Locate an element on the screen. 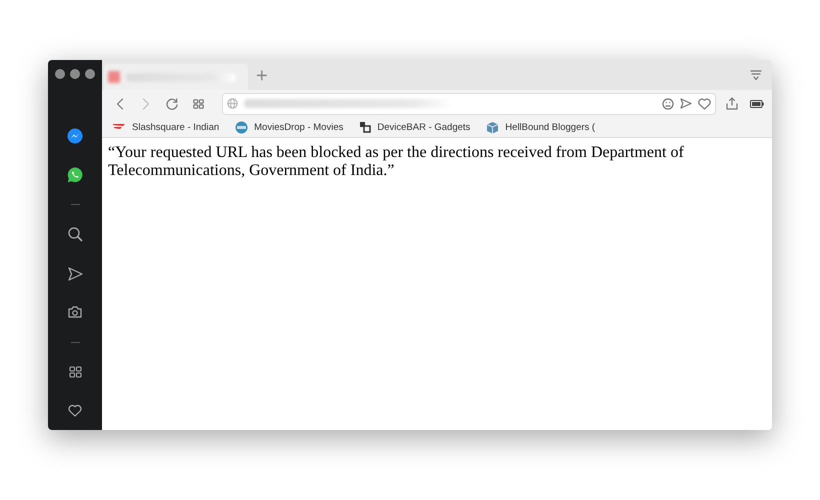 The width and height of the screenshot is (820, 500). bookmark: HellBound Bloggers ( is located at coordinates (541, 127).